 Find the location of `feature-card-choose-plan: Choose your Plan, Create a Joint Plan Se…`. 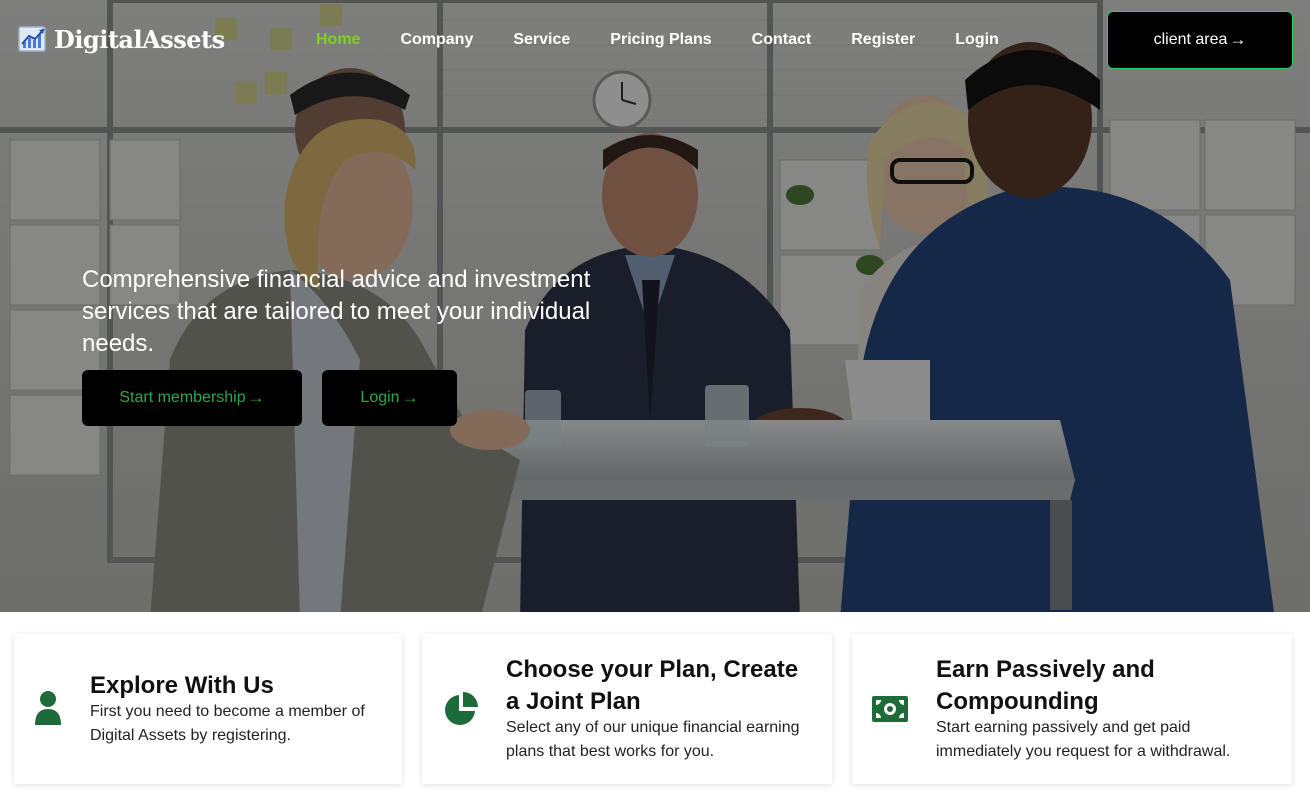

feature-card-choose-plan: Choose your Plan, Create a Joint Plan Se… is located at coordinates (627, 709).